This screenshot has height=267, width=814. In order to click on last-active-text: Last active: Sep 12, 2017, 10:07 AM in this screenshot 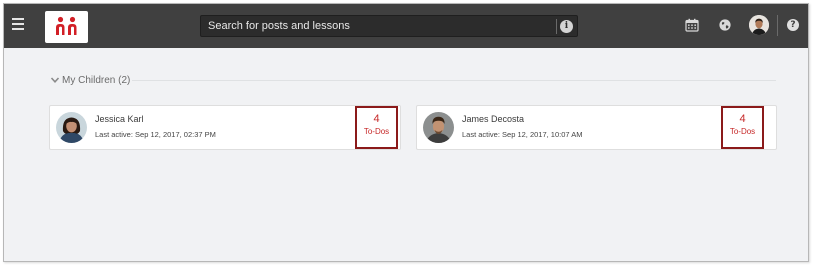, I will do `click(522, 134)`.